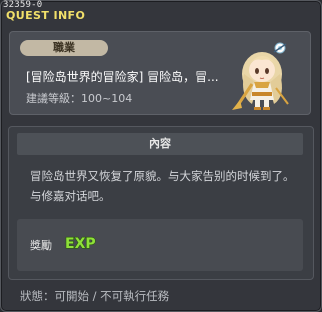 The width and height of the screenshot is (322, 312). Describe the element at coordinates (79, 98) in the screenshot. I see `recommended-level: 建議等級：100~104` at that location.